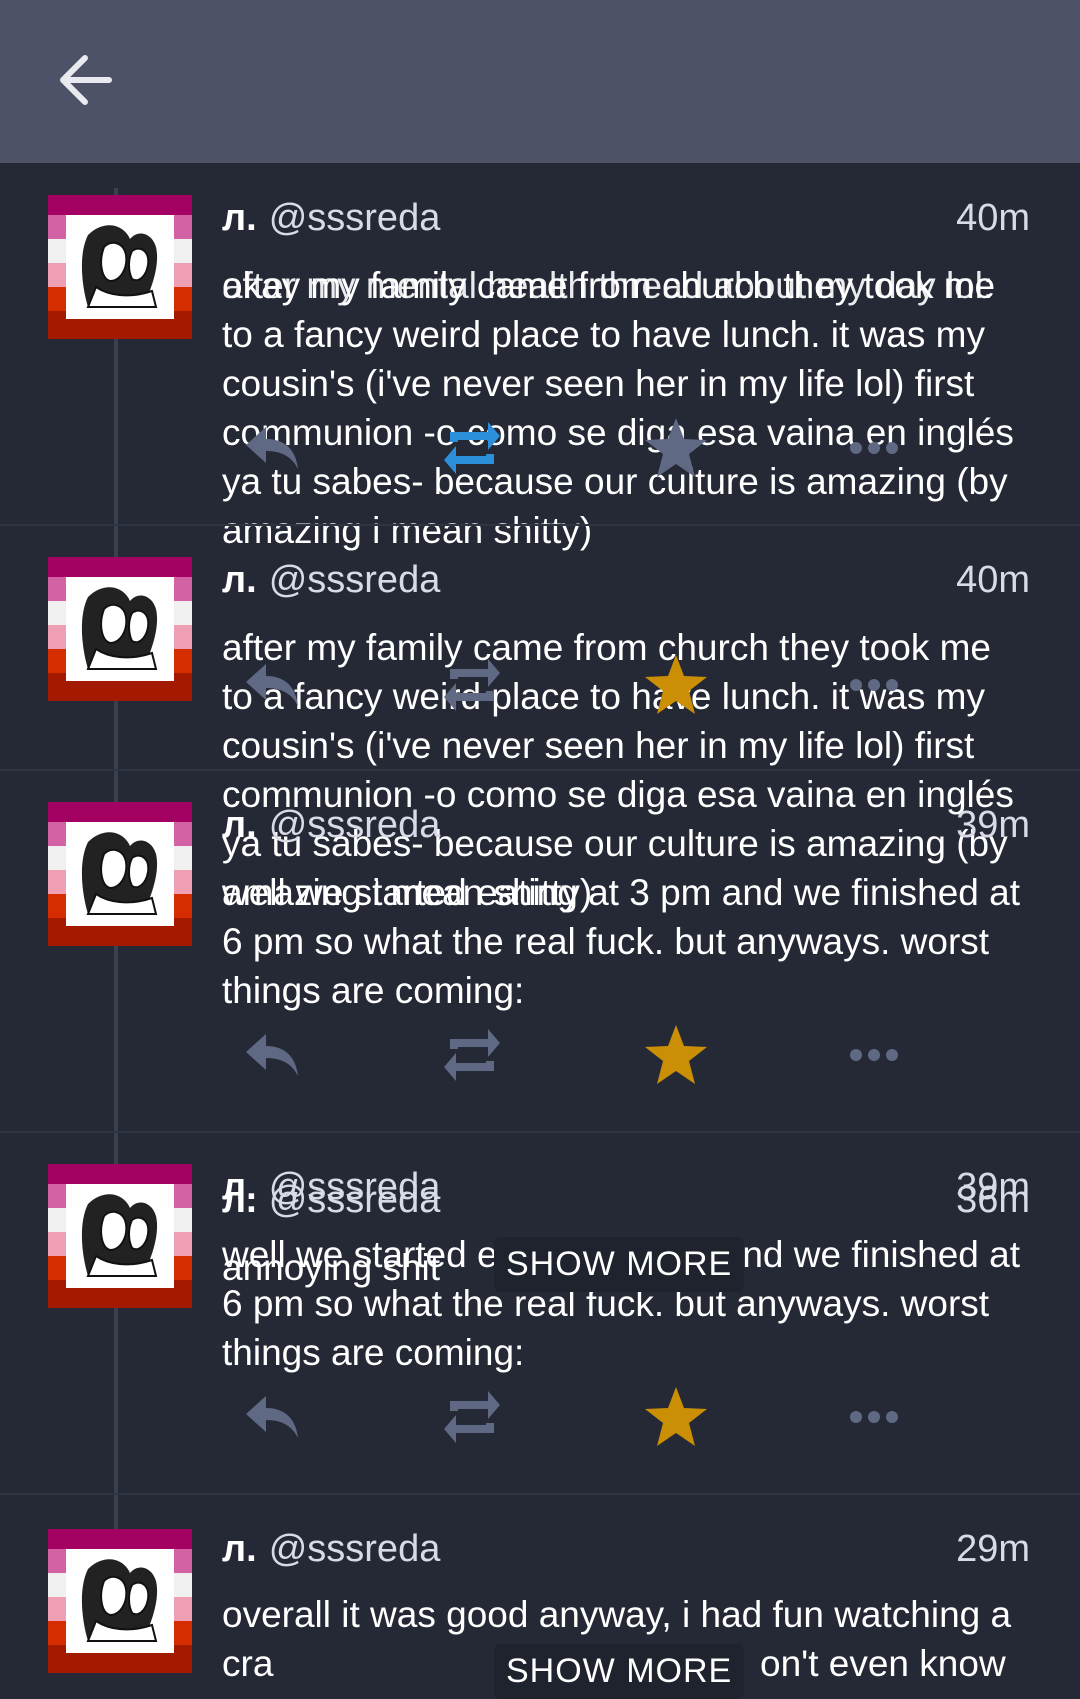  What do you see at coordinates (540, 81) in the screenshot?
I see `top-app-bar` at bounding box center [540, 81].